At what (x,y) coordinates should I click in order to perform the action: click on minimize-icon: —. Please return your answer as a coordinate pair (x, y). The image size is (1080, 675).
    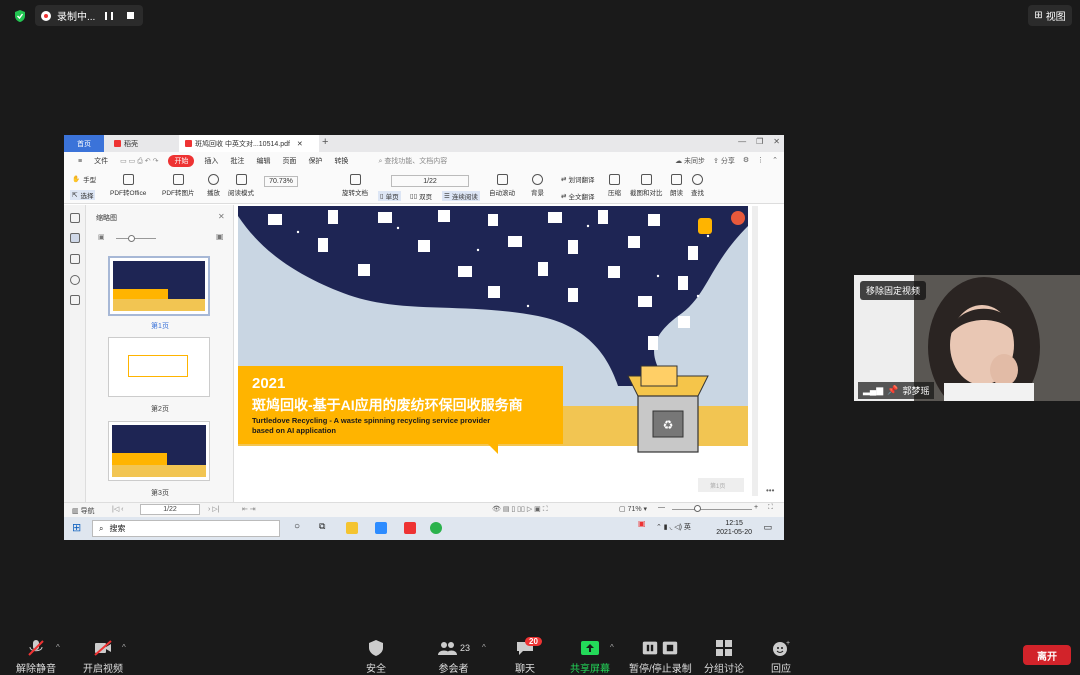
    Looking at the image, I should click on (742, 141).